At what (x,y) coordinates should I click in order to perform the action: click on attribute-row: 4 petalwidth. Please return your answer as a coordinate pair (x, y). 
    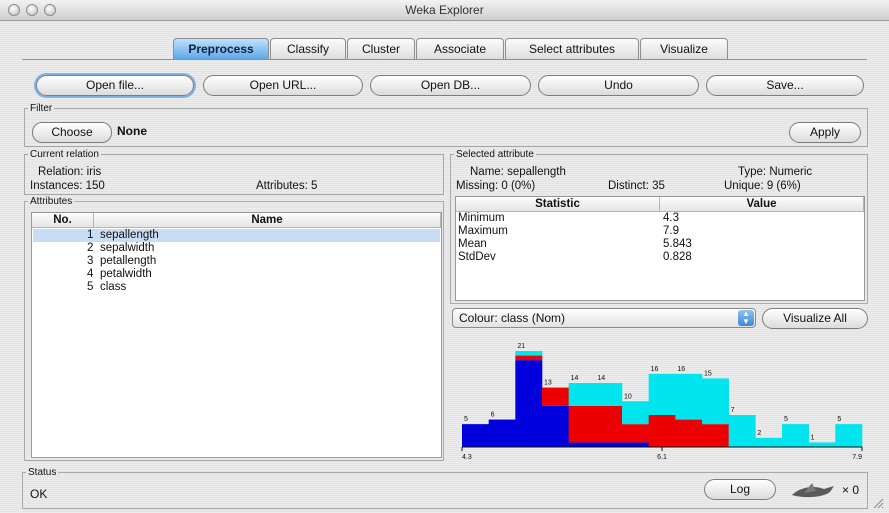
    Looking at the image, I should click on (236, 274).